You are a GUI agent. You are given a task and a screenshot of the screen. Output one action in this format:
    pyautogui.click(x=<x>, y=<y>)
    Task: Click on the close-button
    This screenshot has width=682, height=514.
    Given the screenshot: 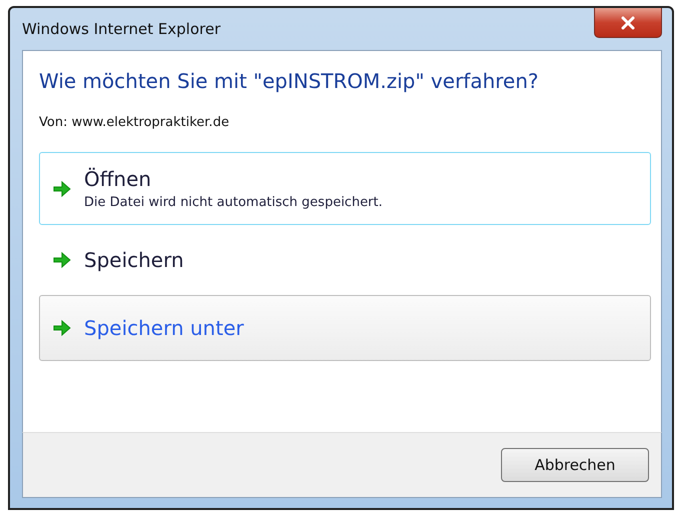 What is the action you would take?
    pyautogui.click(x=628, y=23)
    